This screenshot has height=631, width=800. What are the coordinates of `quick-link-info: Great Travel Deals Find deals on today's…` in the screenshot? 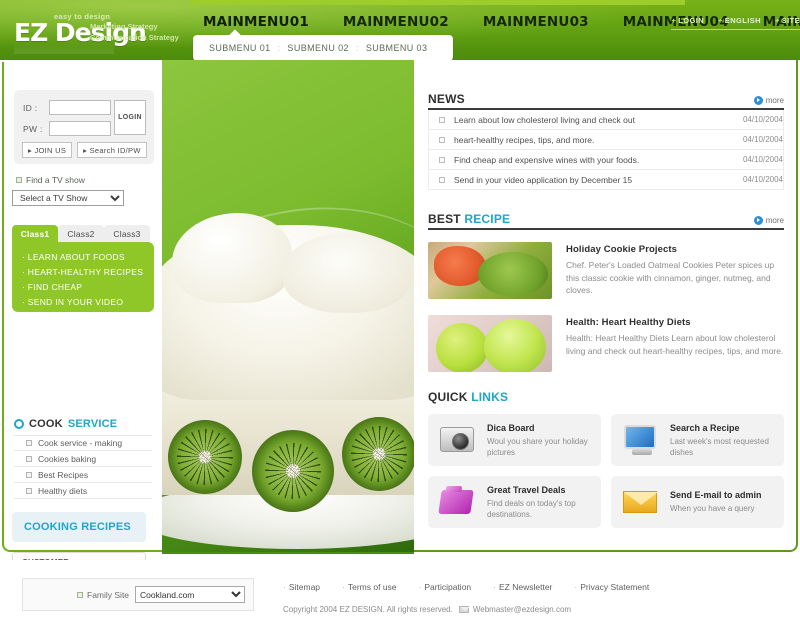 It's located at (544, 502).